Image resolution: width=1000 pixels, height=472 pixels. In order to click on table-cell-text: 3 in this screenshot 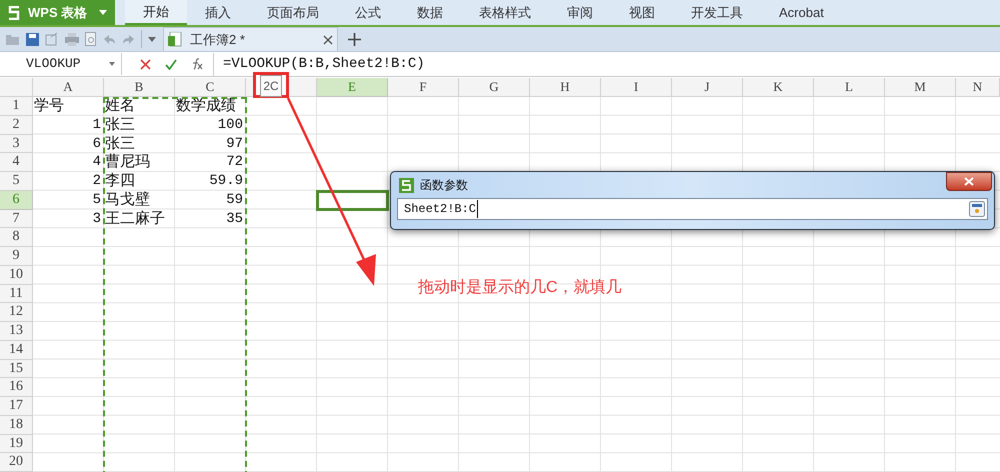, I will do `click(97, 219)`.